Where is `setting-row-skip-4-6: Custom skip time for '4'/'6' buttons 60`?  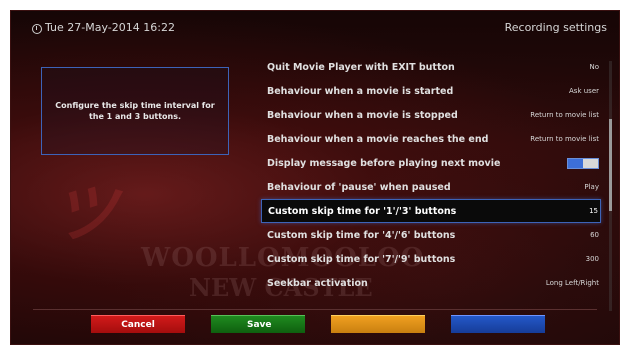 setting-row-skip-4-6: Custom skip time for '4'/'6' buttons 60 is located at coordinates (431, 235).